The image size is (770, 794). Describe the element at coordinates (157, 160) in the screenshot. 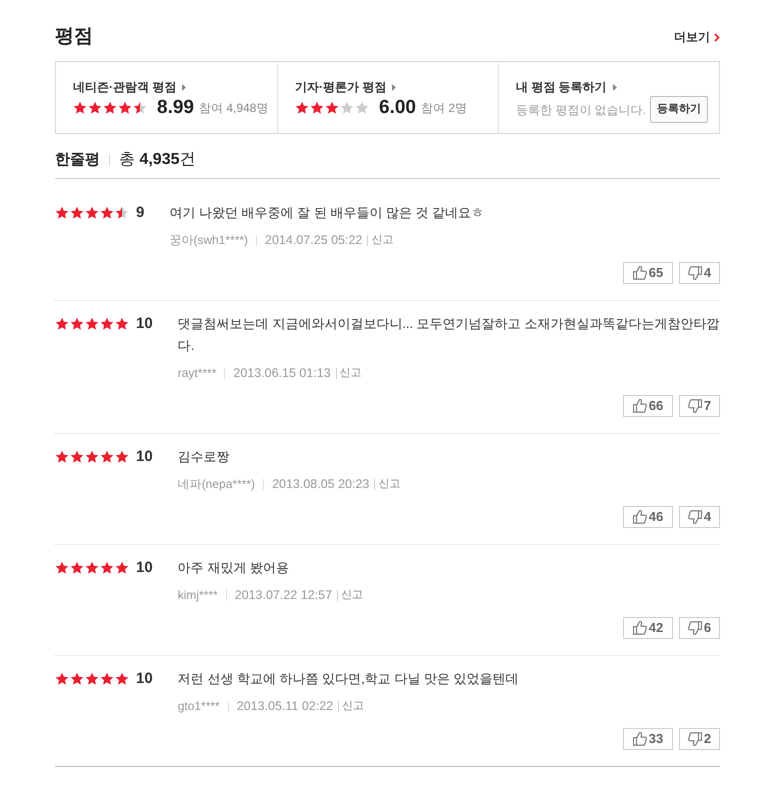

I see `review-count: 총 4,935건` at that location.